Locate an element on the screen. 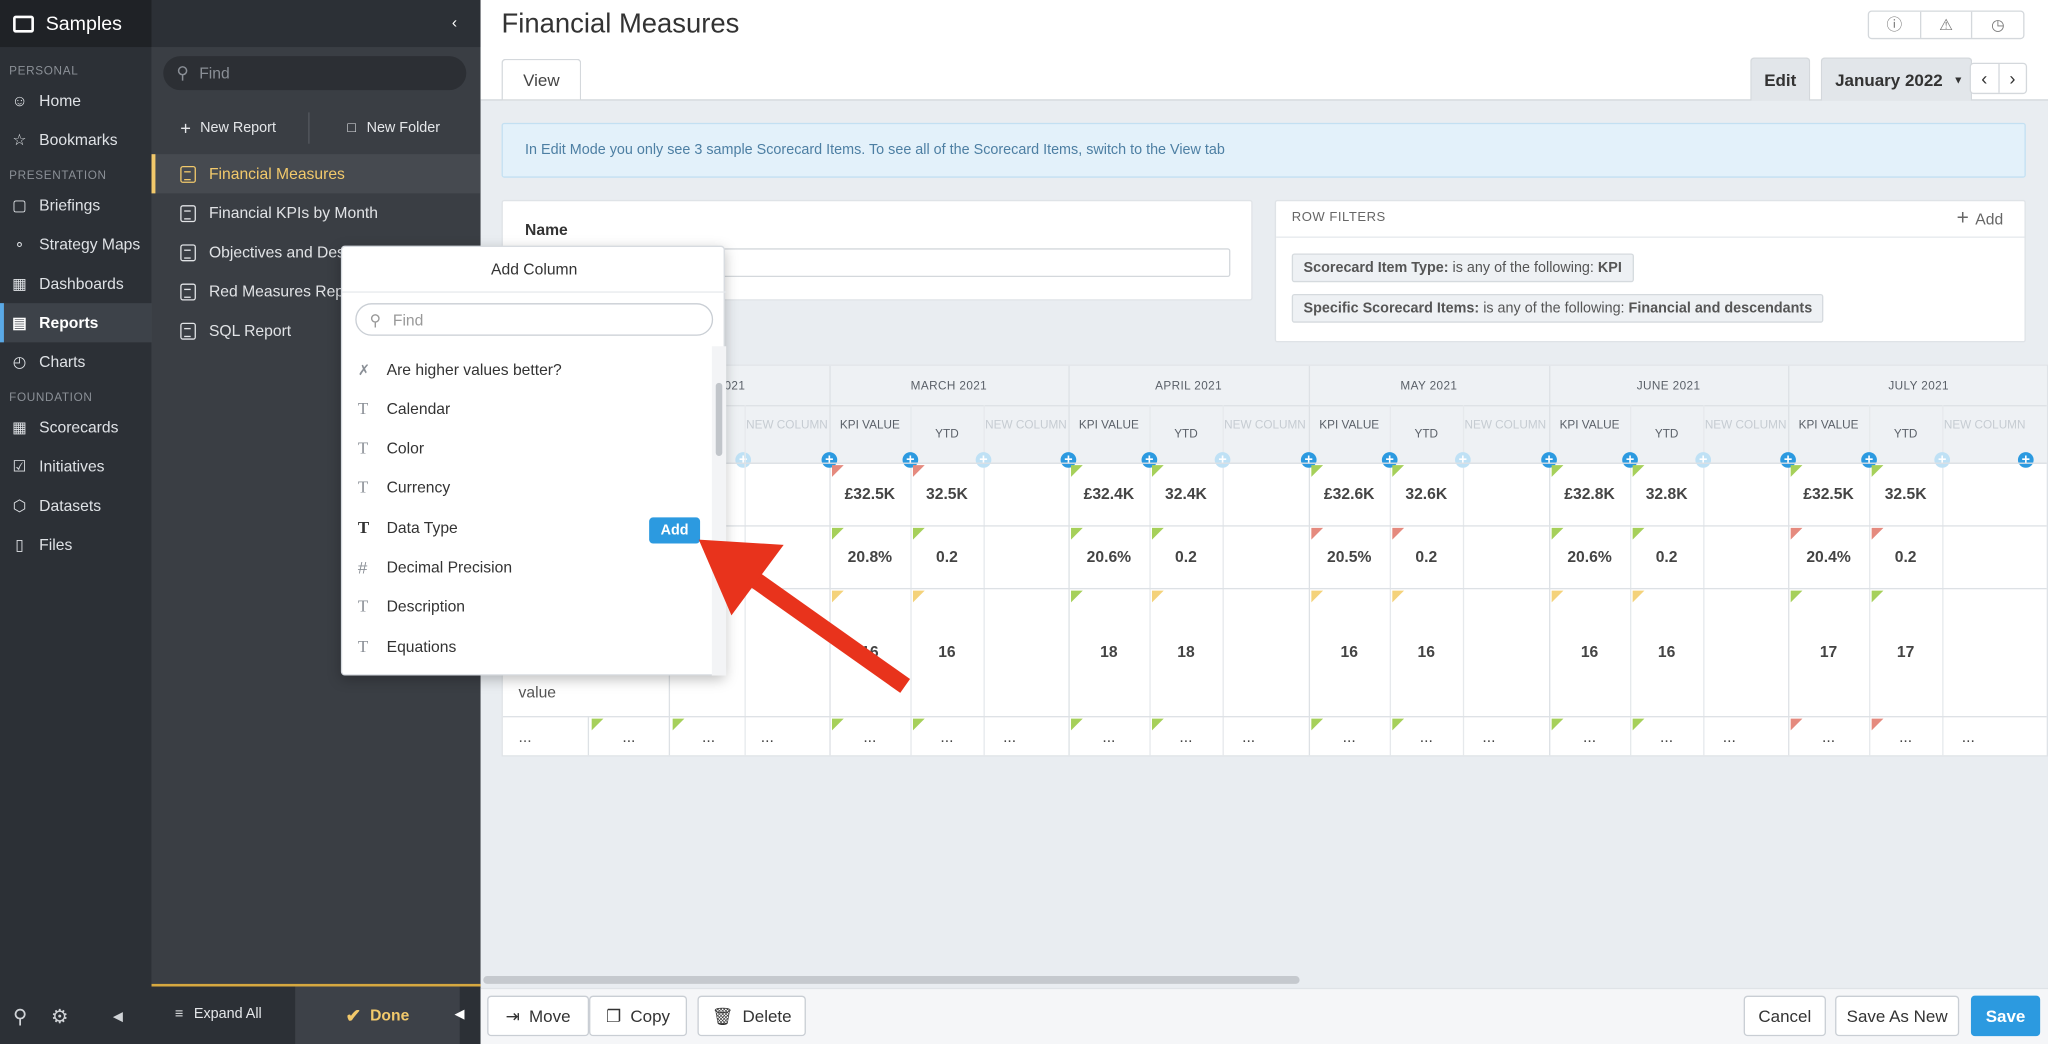 This screenshot has height=1044, width=2048. report-search: ⚲ Find is located at coordinates (315, 73).